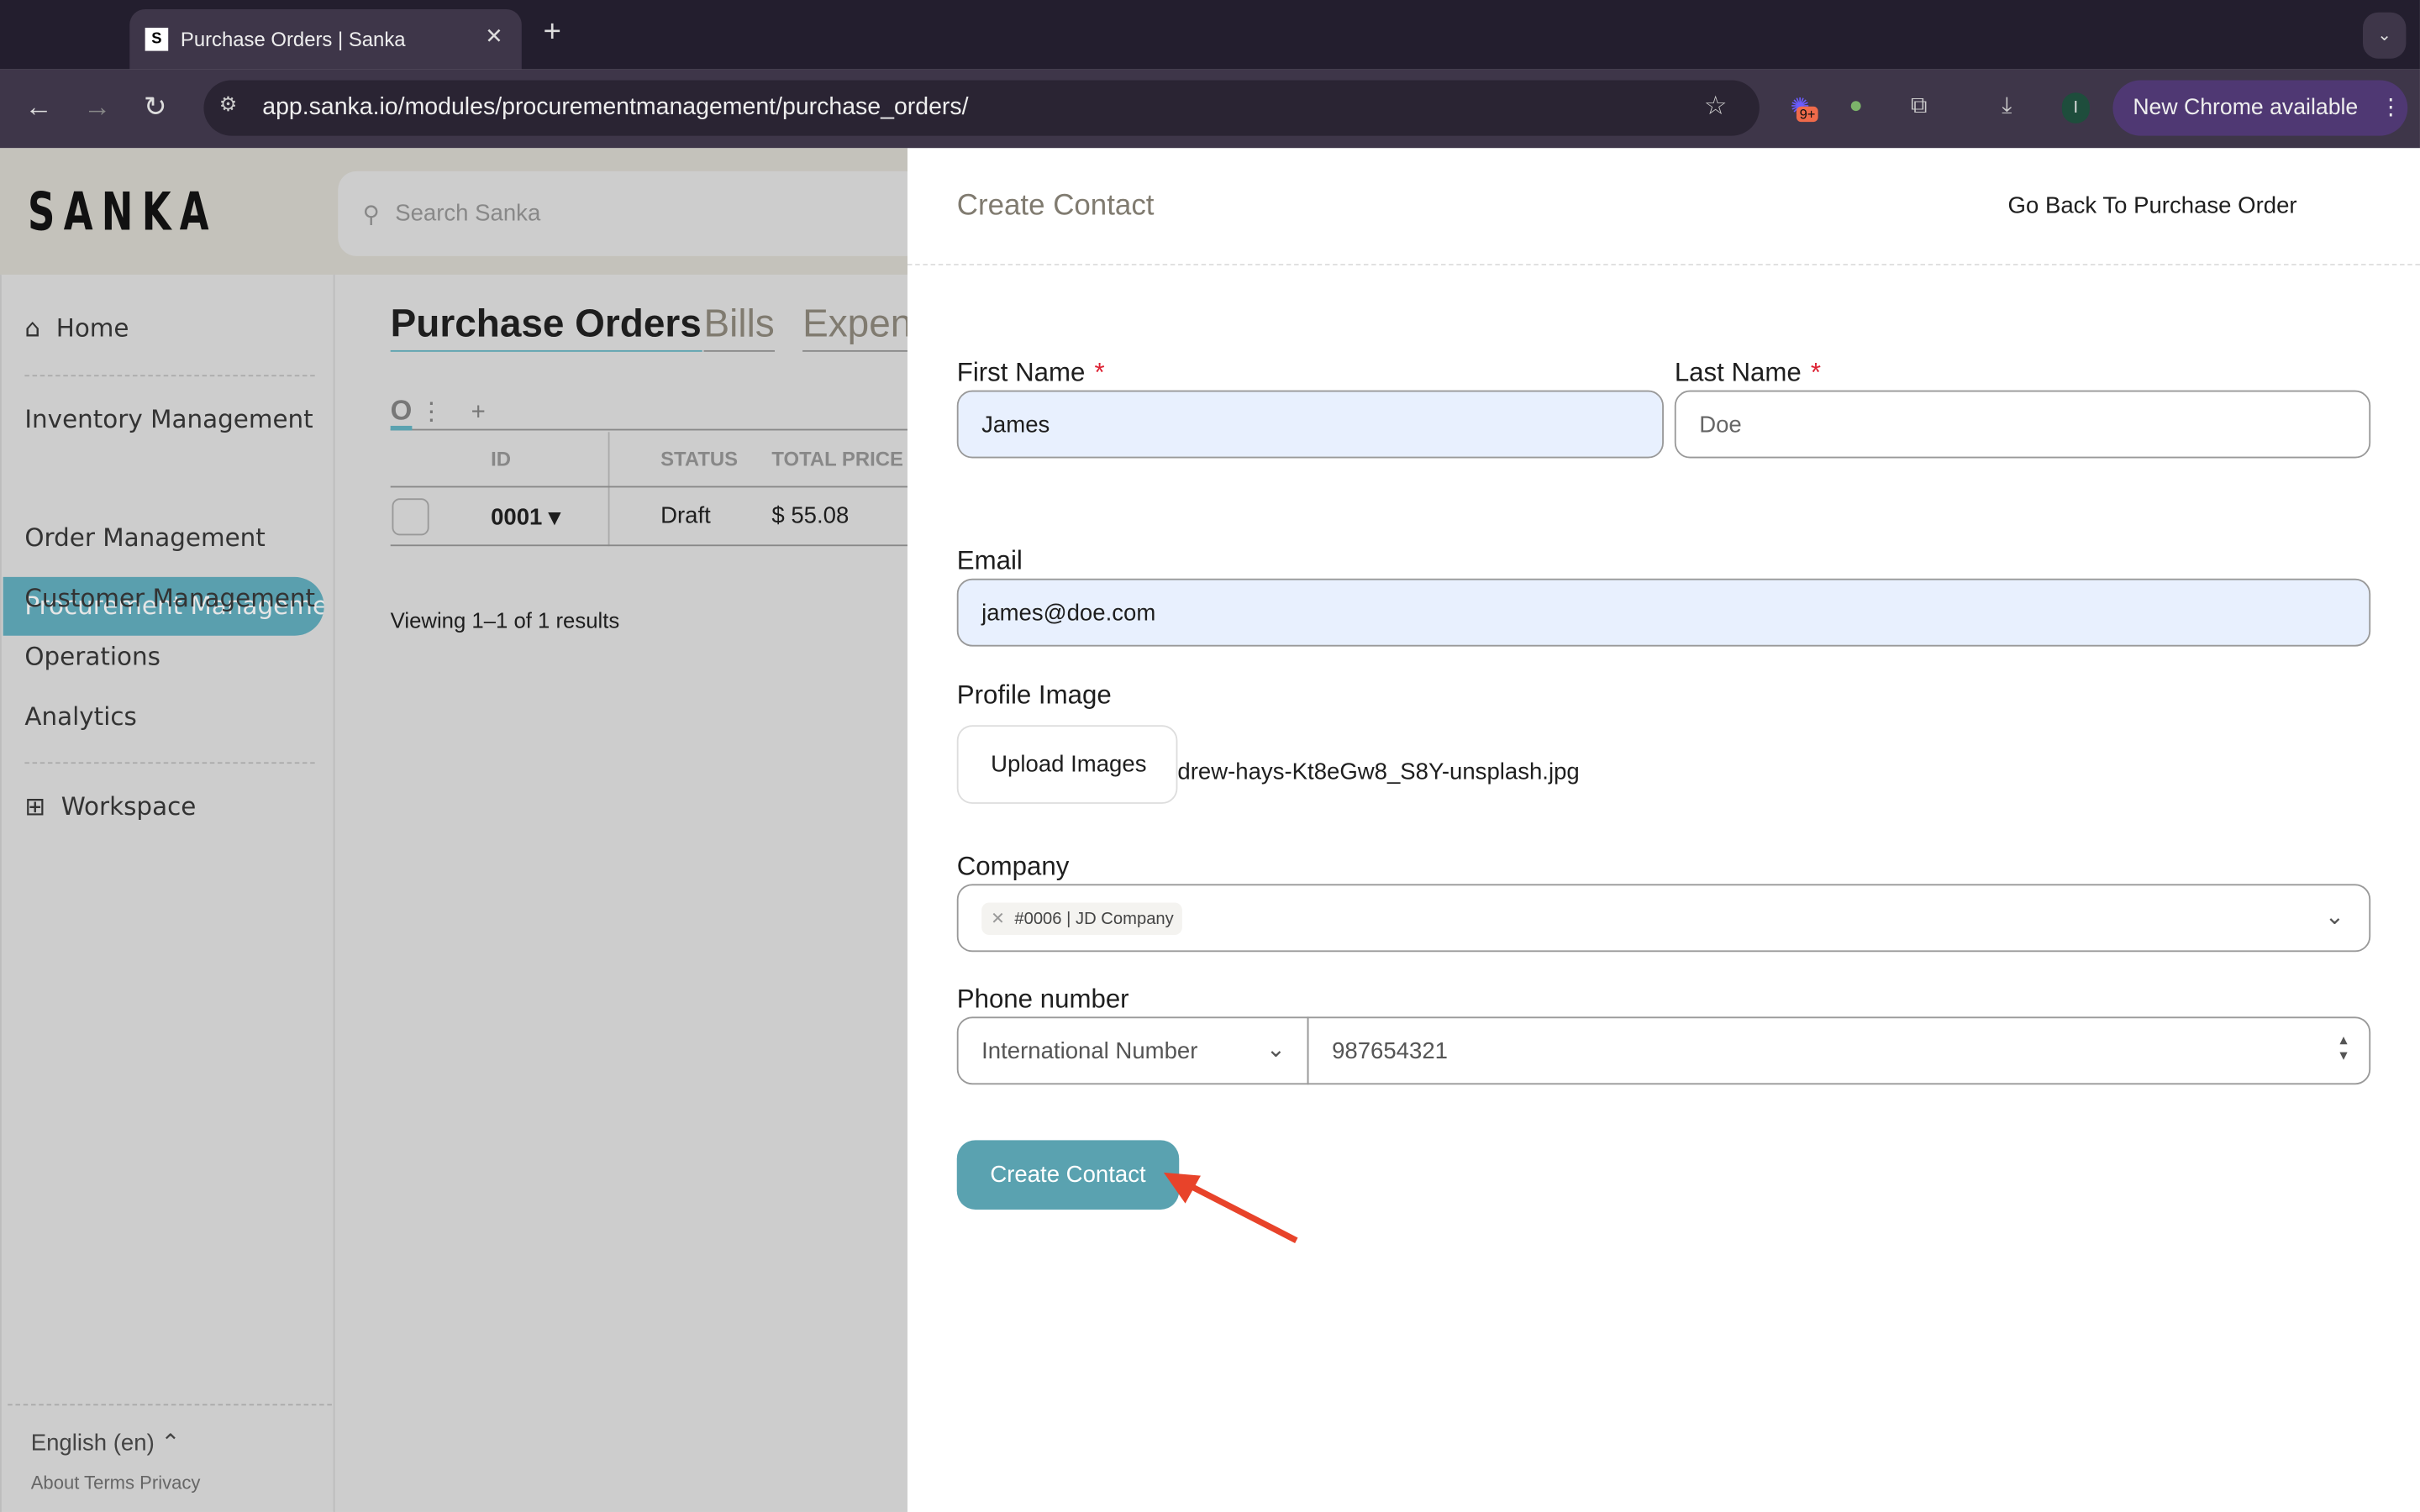 The image size is (2420, 1512). What do you see at coordinates (116, 1483) in the screenshot?
I see `footer-links: About Terms Privacy` at bounding box center [116, 1483].